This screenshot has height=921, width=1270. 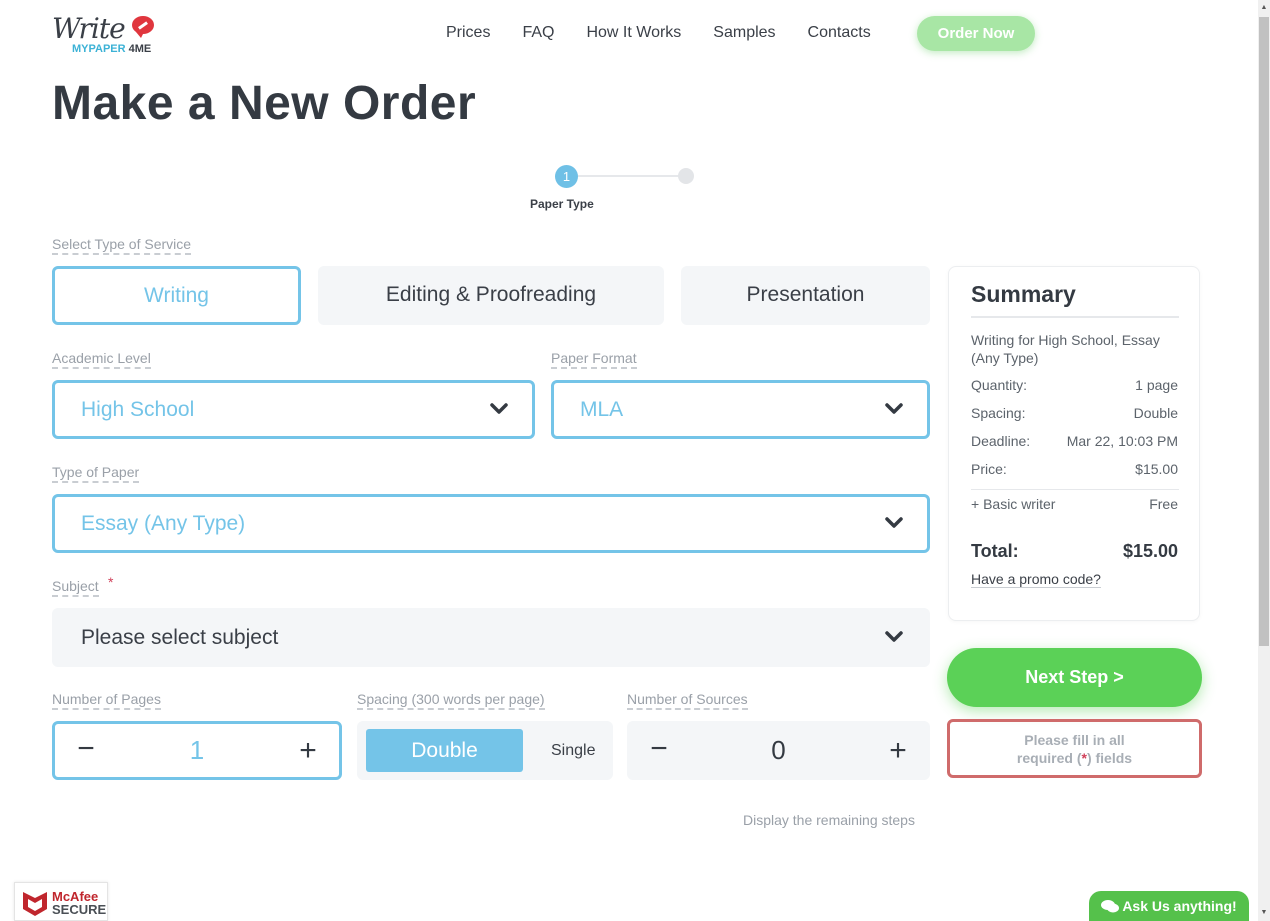 I want to click on paper-format-select: MLA, so click(x=740, y=409).